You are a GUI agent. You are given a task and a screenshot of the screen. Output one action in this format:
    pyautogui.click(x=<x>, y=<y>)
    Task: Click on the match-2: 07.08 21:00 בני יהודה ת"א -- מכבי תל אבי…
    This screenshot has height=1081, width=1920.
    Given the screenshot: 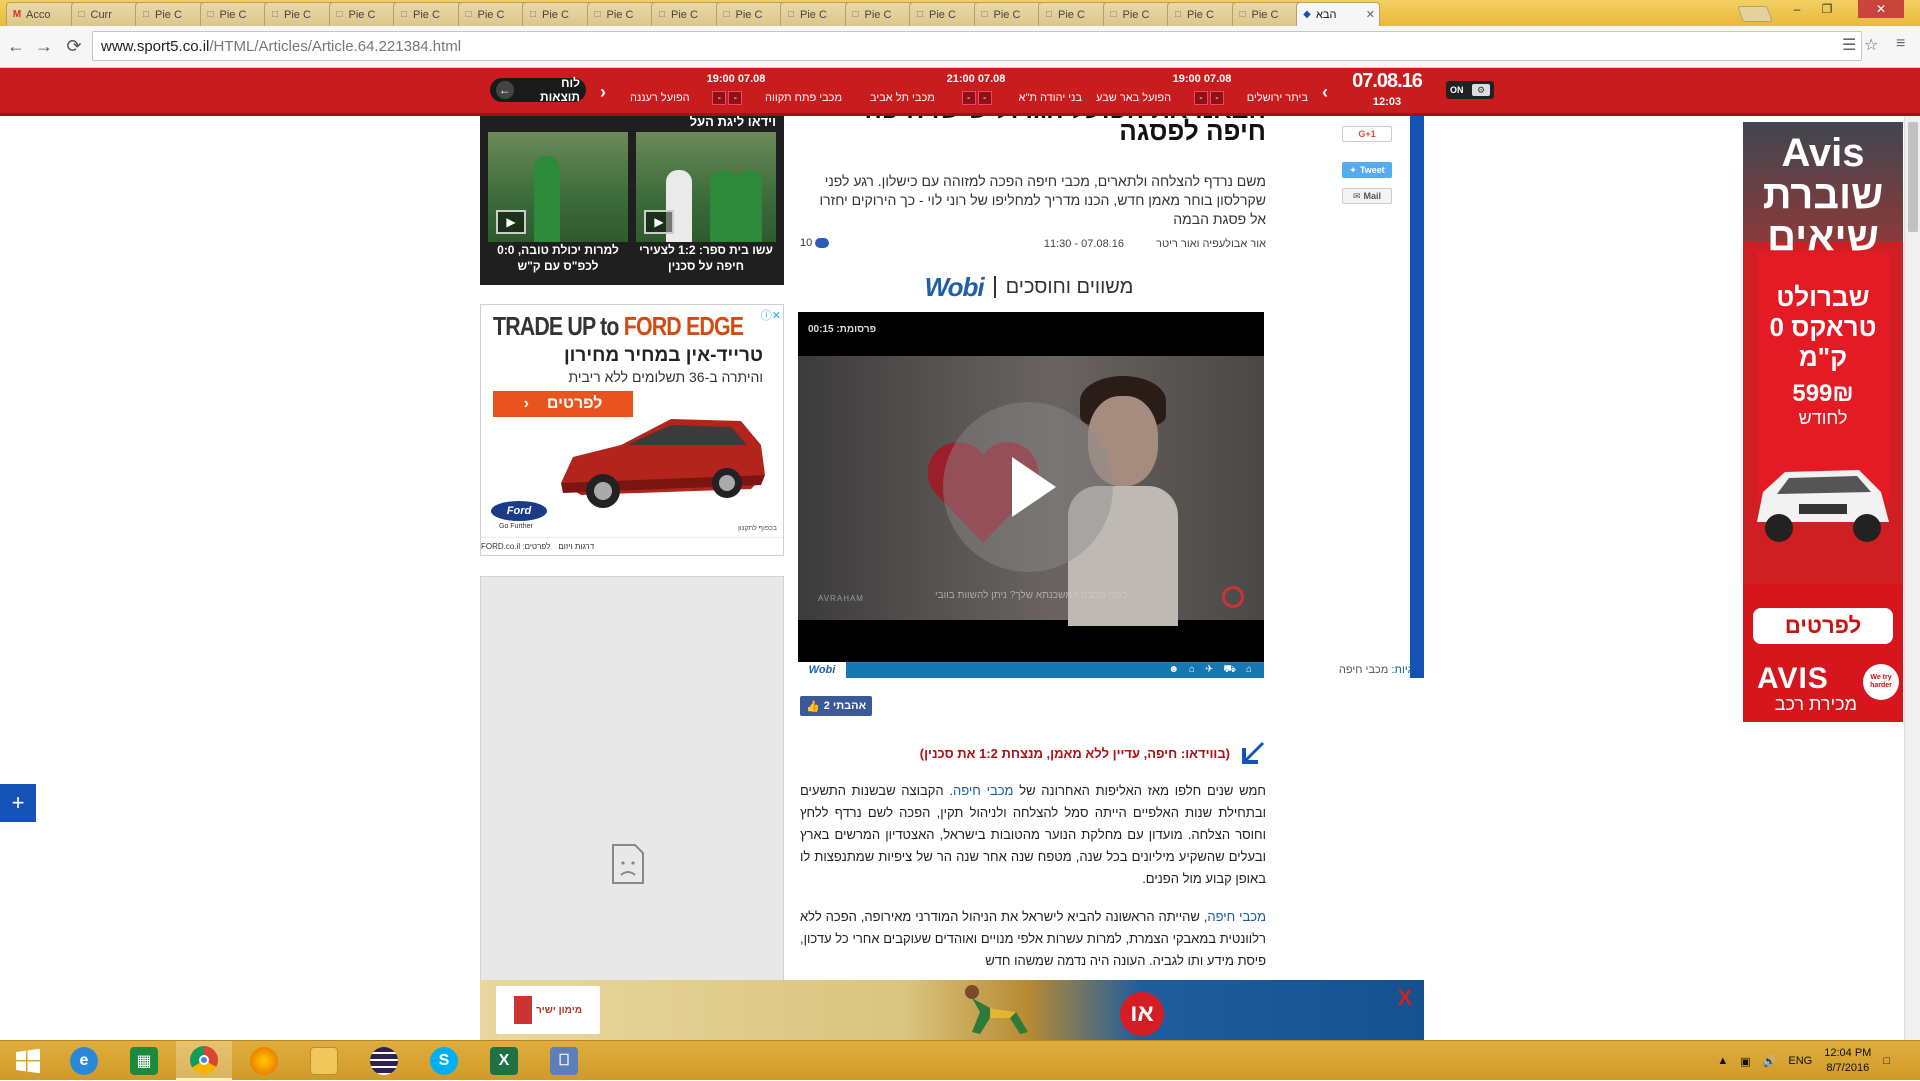 What is the action you would take?
    pyautogui.click(x=976, y=92)
    